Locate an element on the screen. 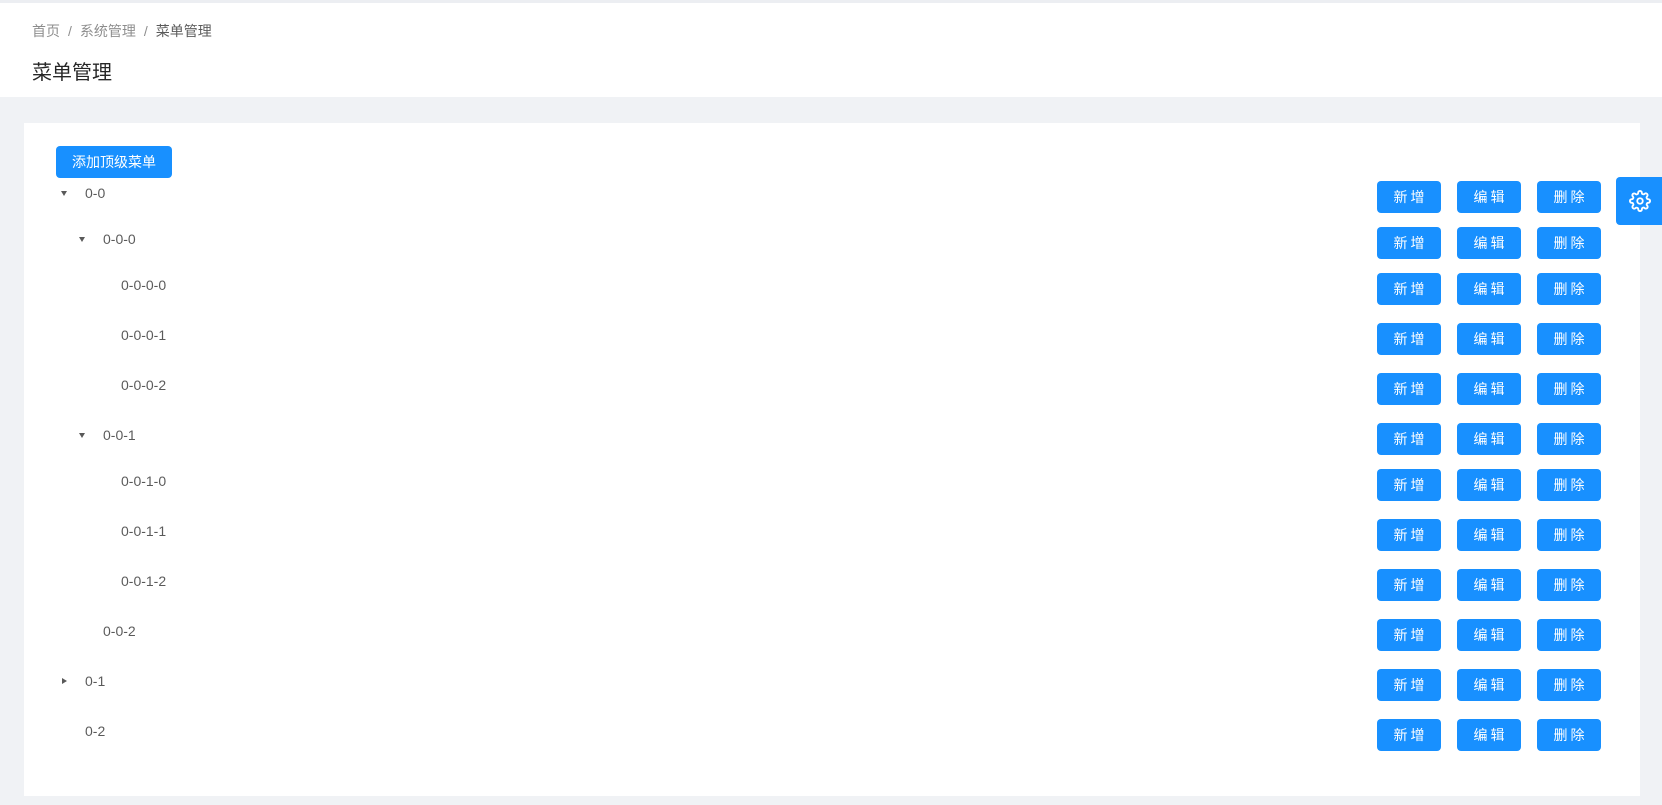  tree-row: 0-0-0-2 新增 编辑 删除 is located at coordinates (832, 389).